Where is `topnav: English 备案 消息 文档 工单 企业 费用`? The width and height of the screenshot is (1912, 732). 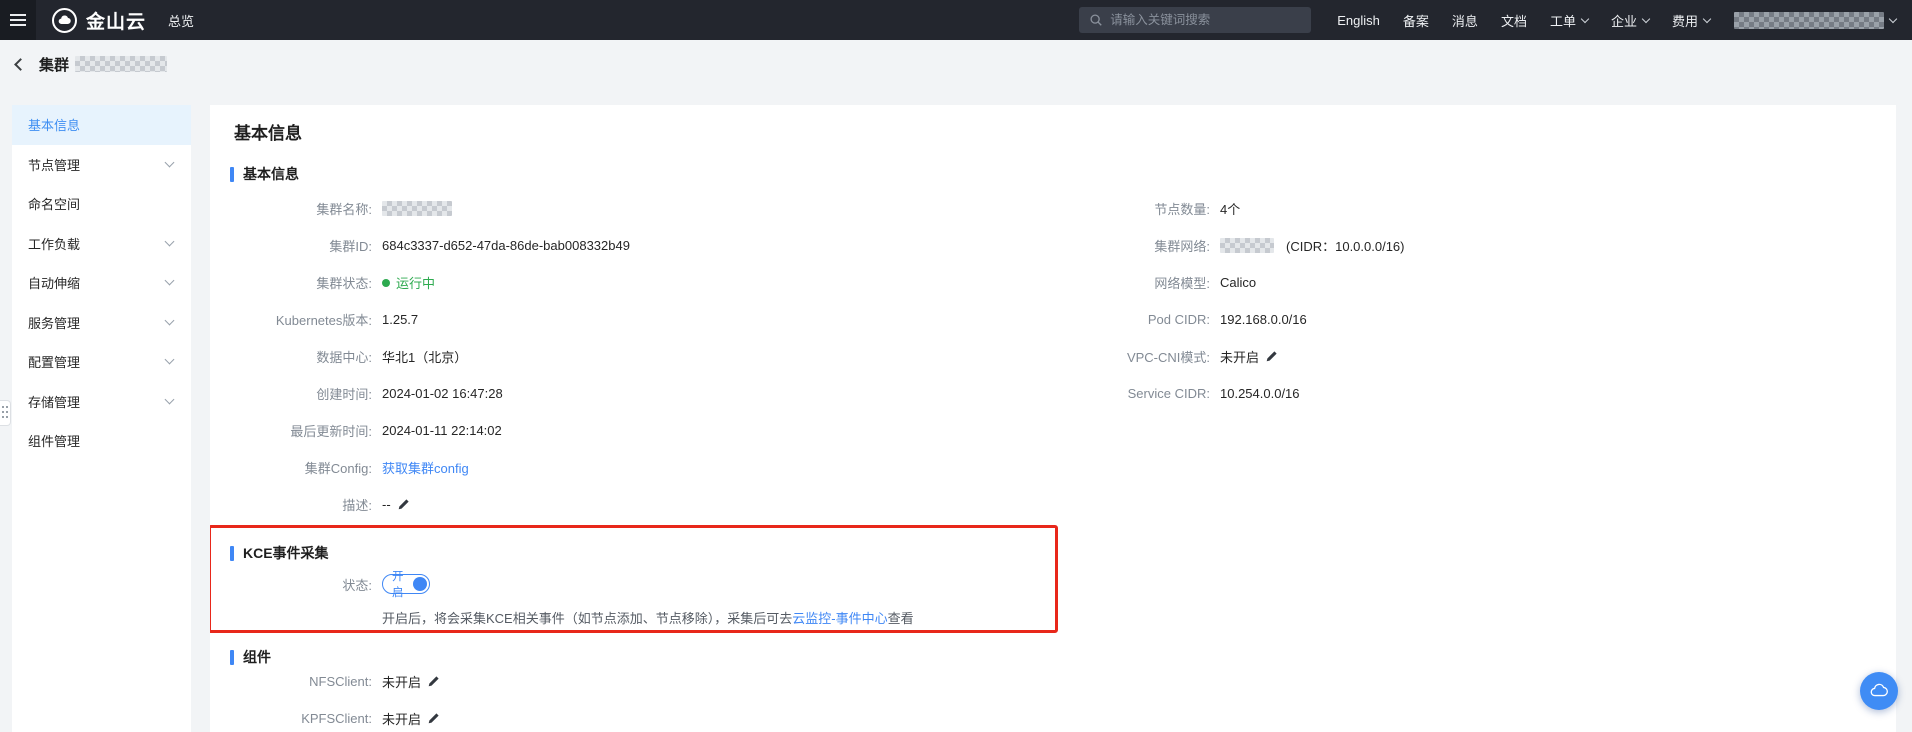 topnav: English 备案 消息 文档 工单 企业 费用 is located at coordinates (1524, 20).